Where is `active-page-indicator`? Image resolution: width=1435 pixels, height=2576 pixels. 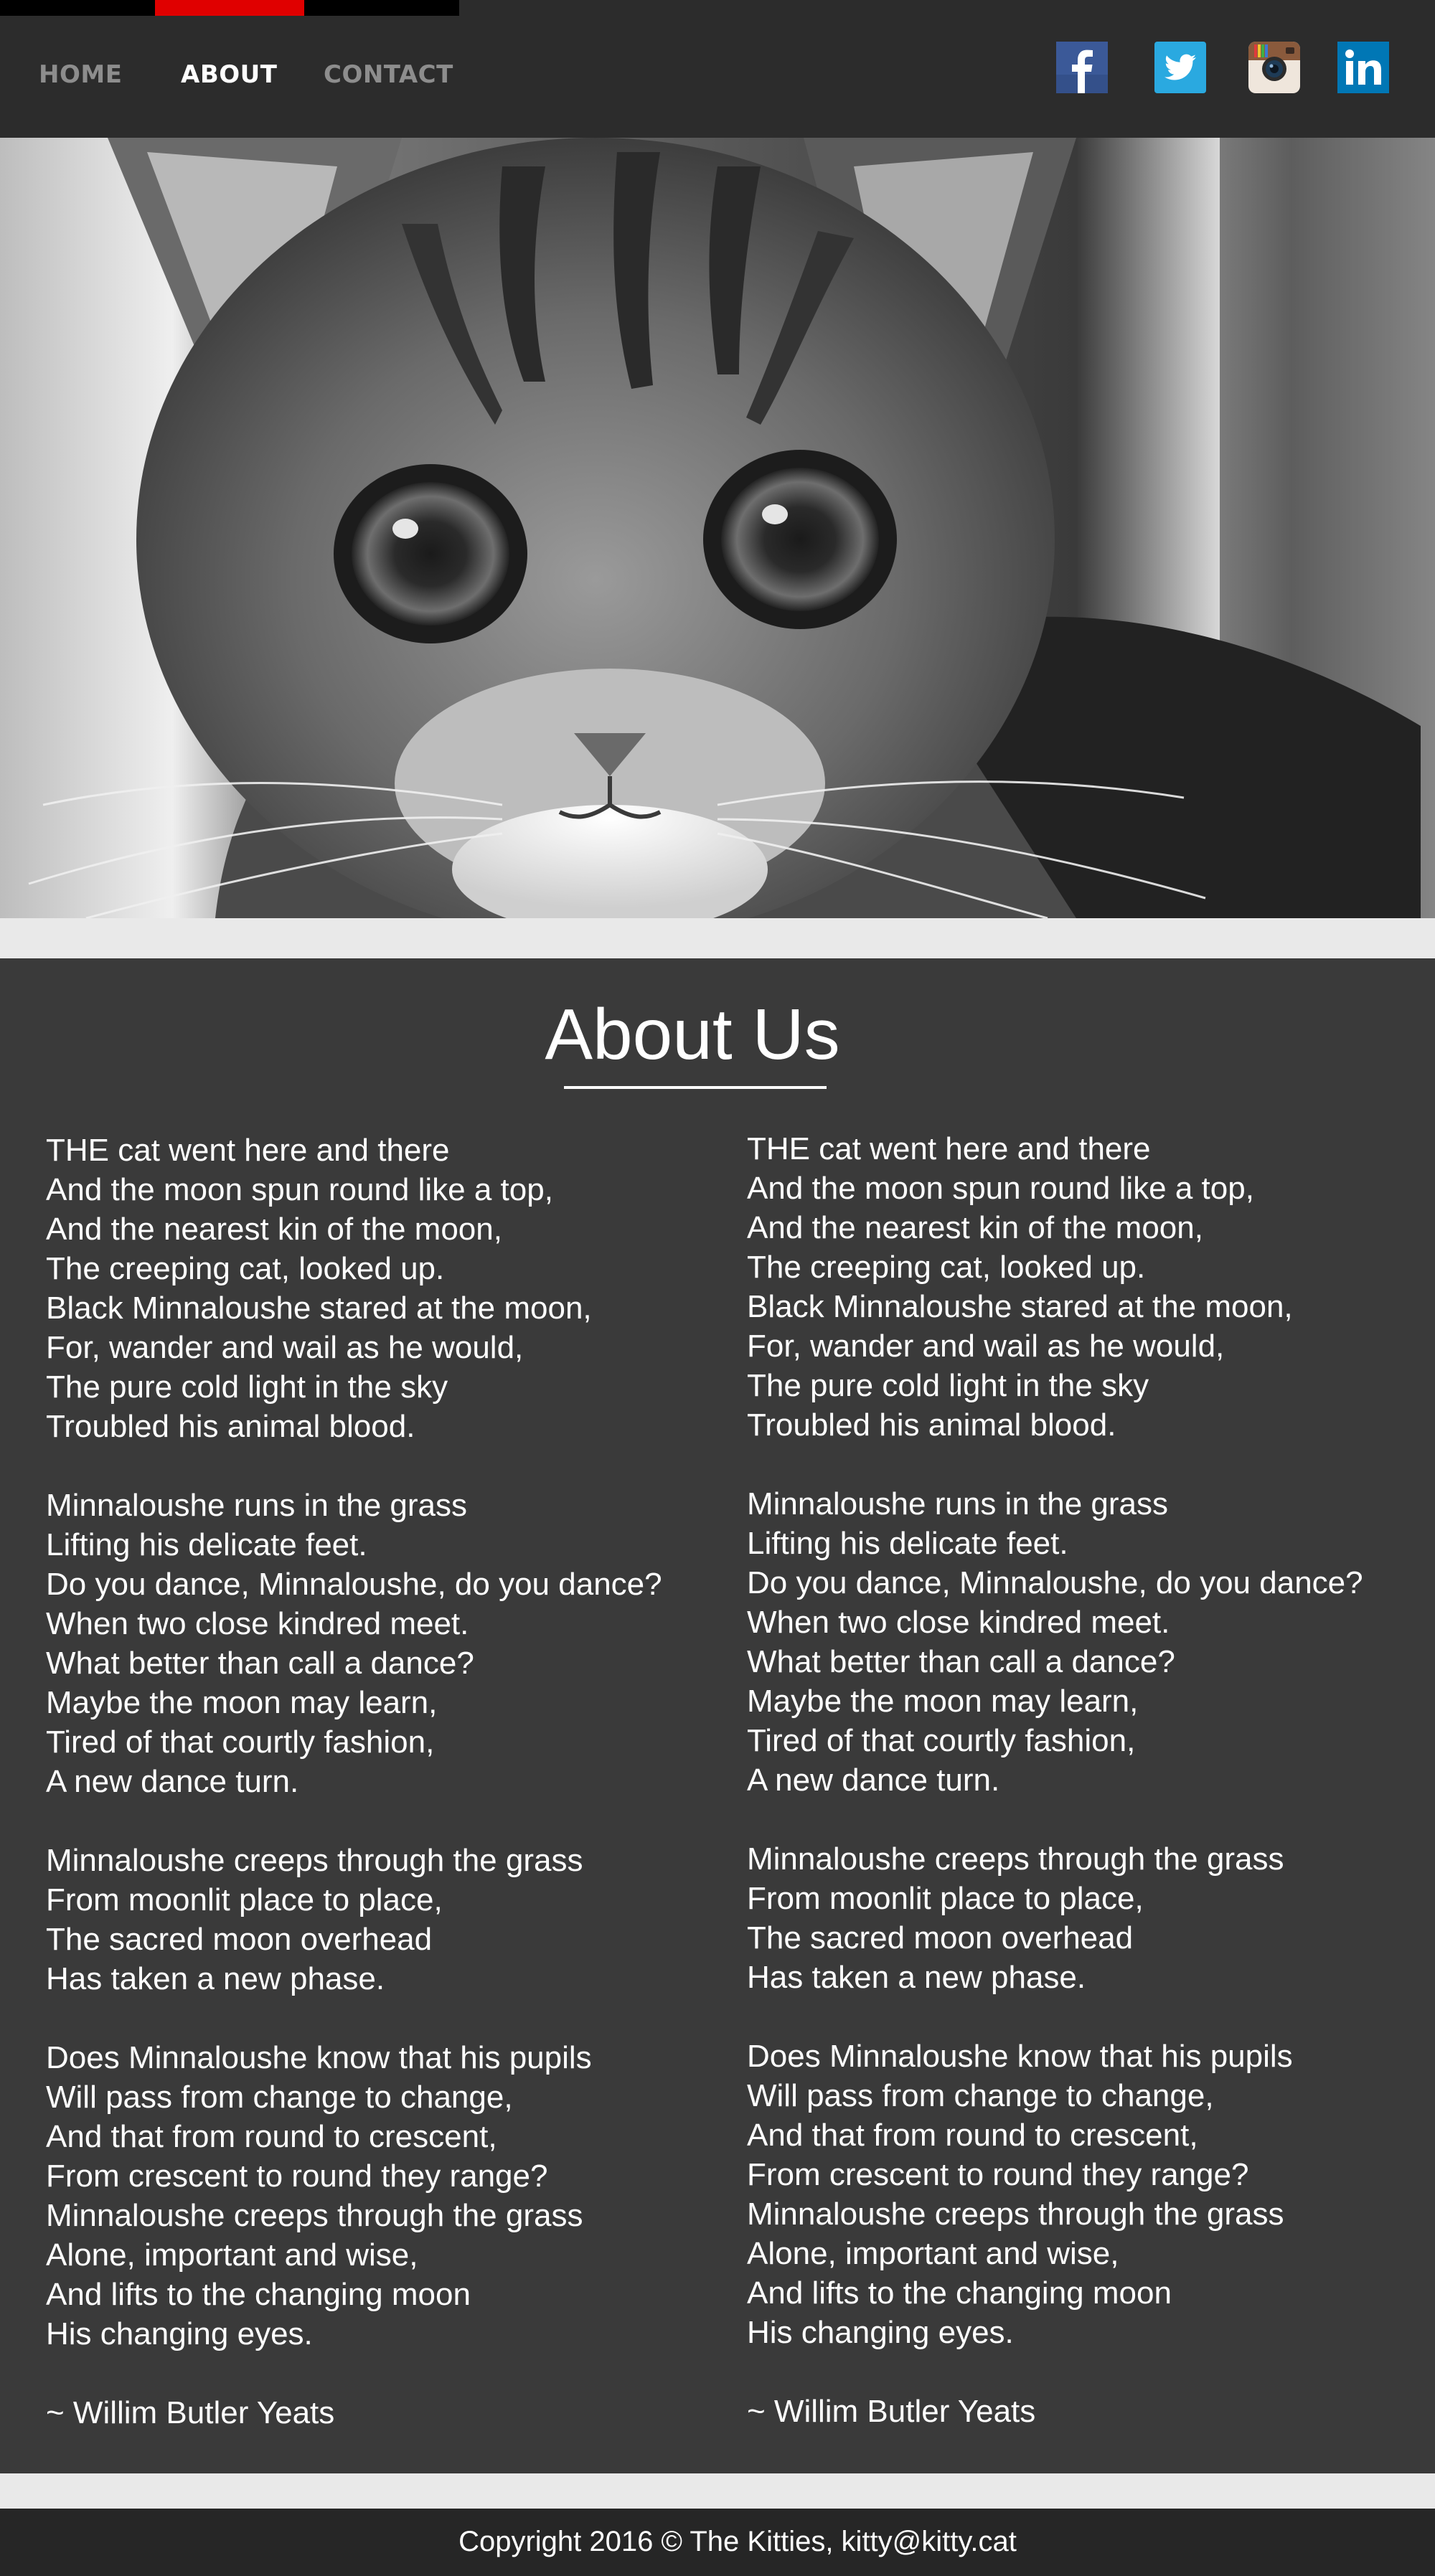 active-page-indicator is located at coordinates (230, 8).